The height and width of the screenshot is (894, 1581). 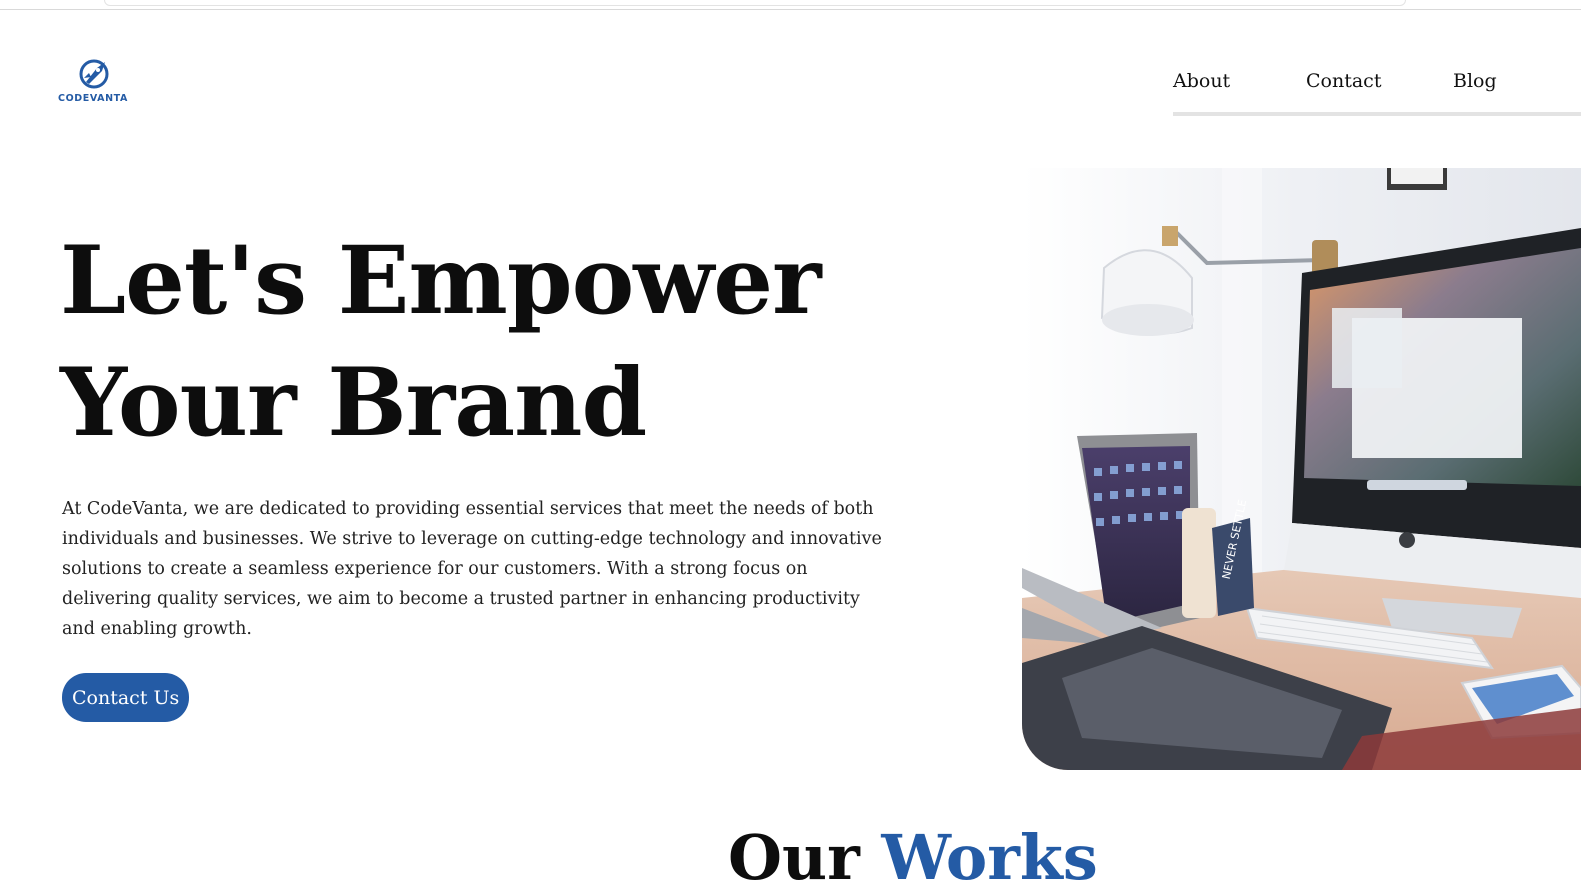 I want to click on works-title-part-2: Works, so click(x=989, y=857).